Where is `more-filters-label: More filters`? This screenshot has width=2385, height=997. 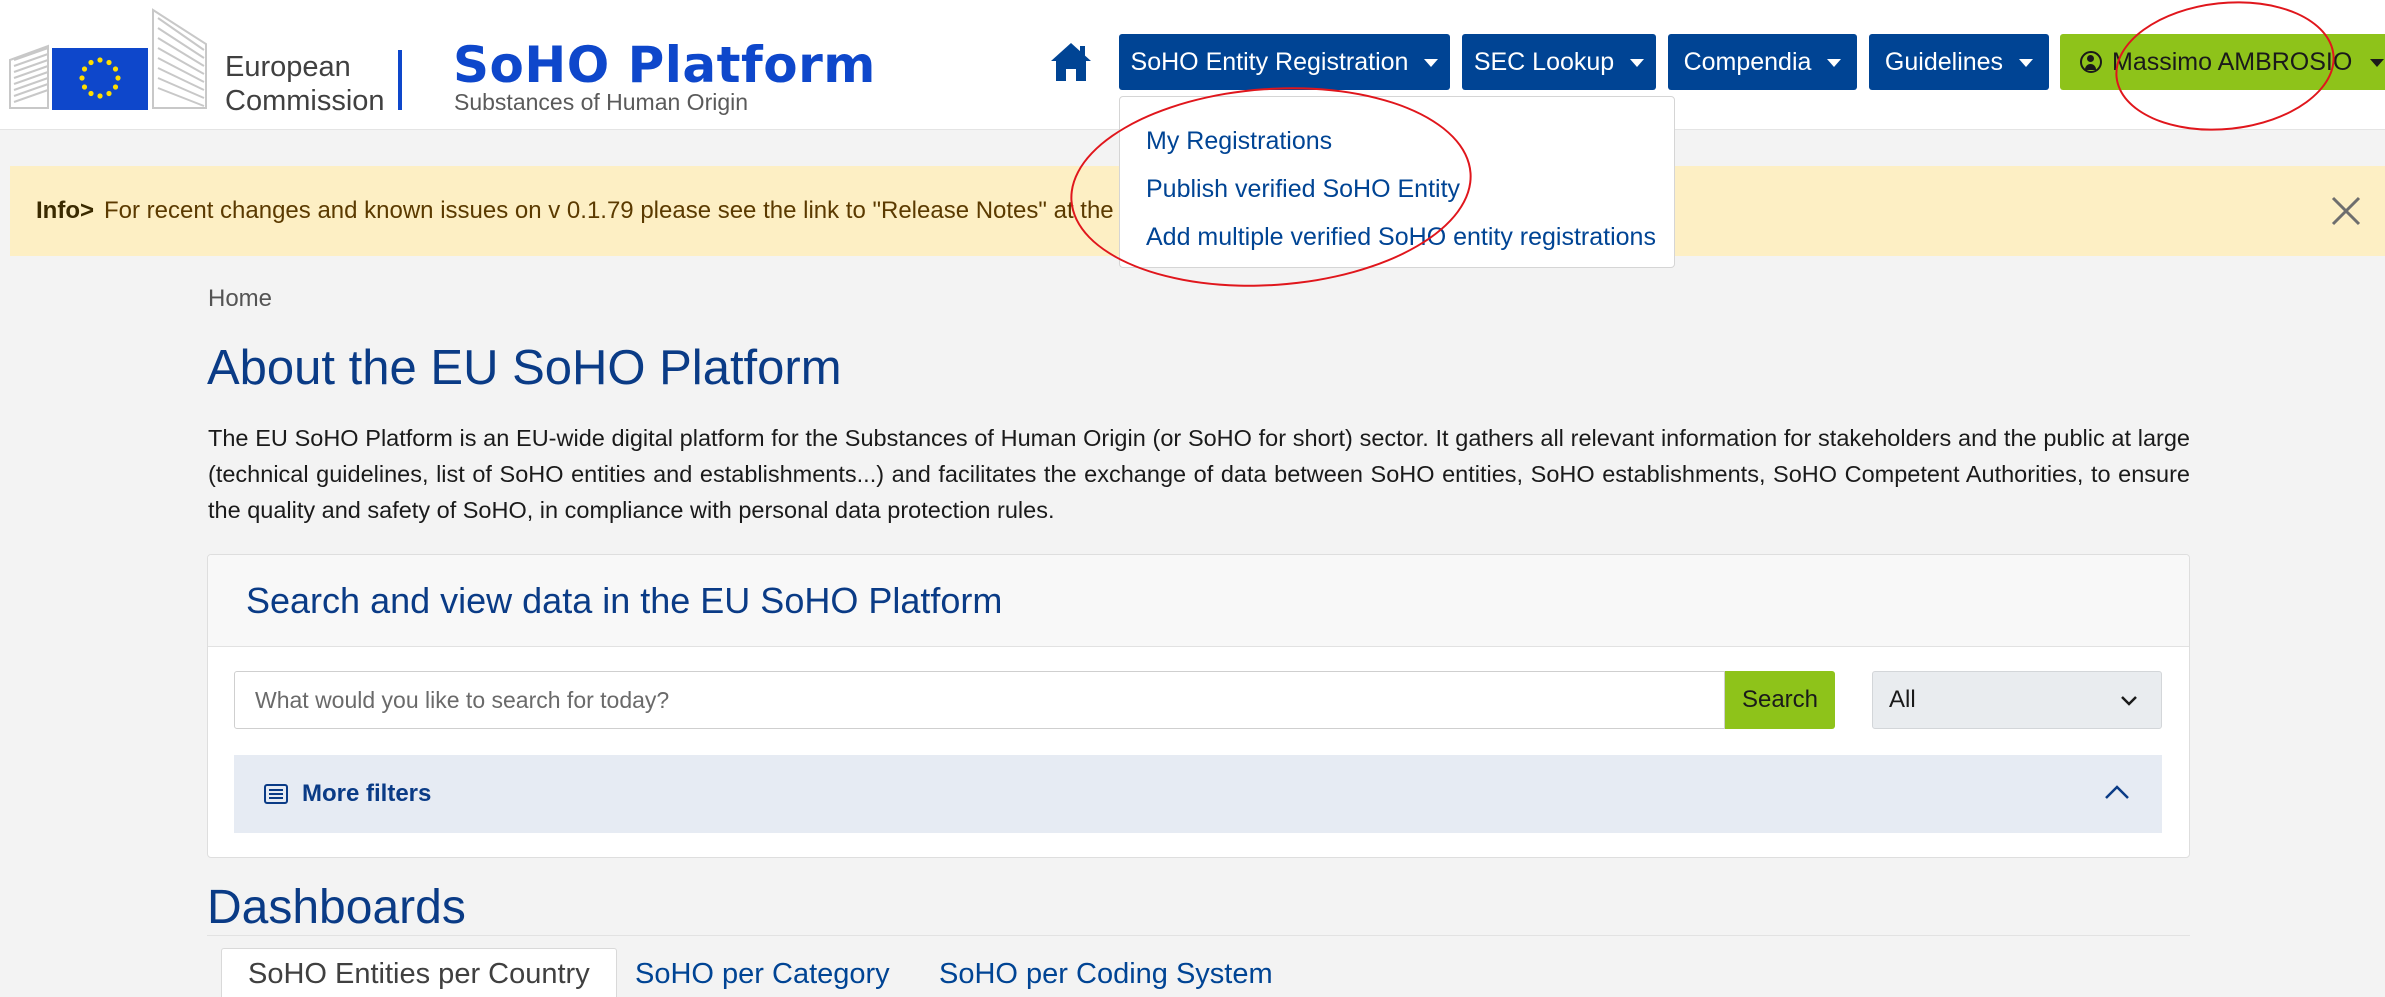
more-filters-label: More filters is located at coordinates (367, 793).